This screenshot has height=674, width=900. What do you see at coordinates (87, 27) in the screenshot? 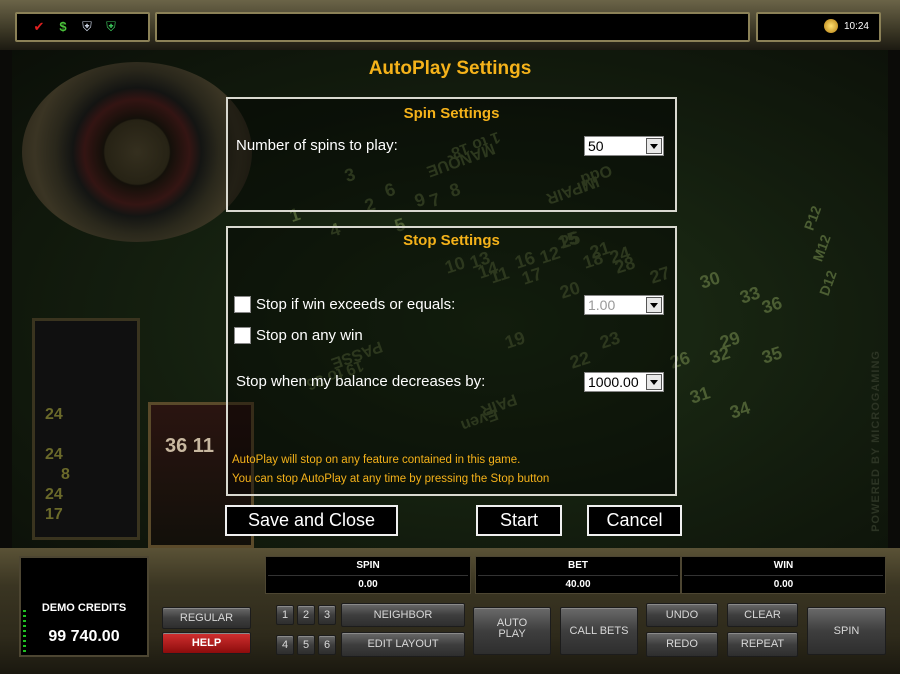
I see `shield-icon: ⛨` at bounding box center [87, 27].